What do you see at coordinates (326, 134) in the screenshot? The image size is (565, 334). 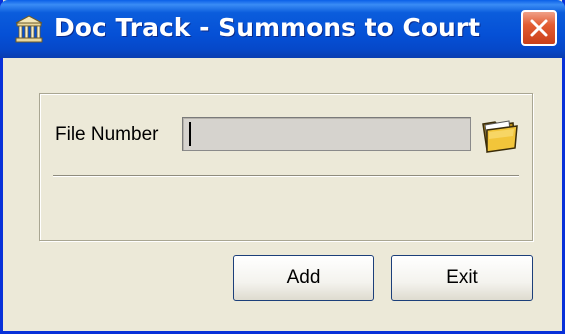 I see `file-number-input` at bounding box center [326, 134].